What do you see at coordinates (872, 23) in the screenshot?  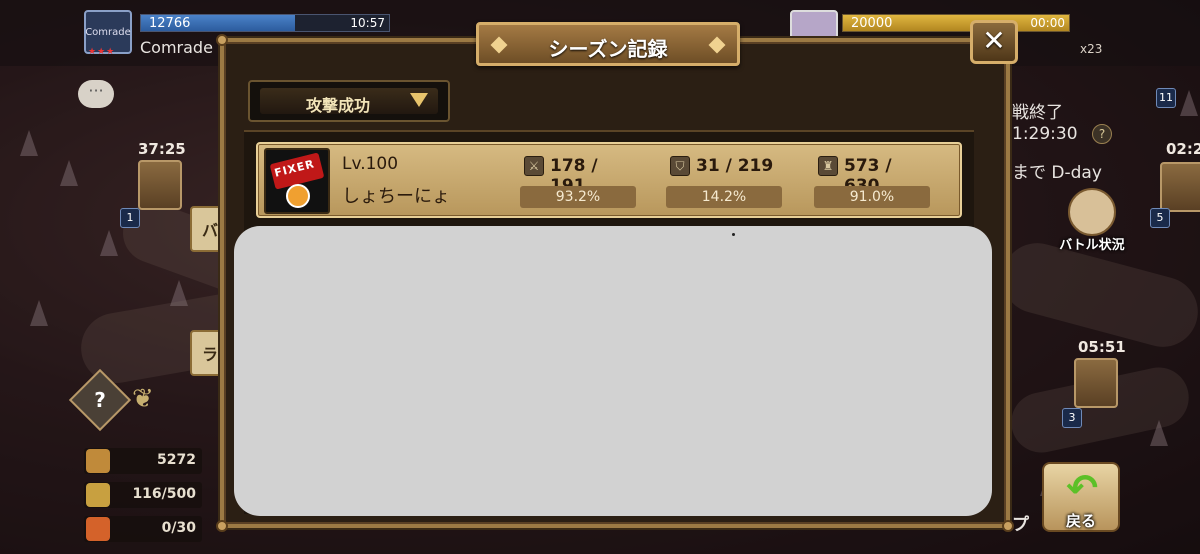 I see `opponent-score: 20000` at bounding box center [872, 23].